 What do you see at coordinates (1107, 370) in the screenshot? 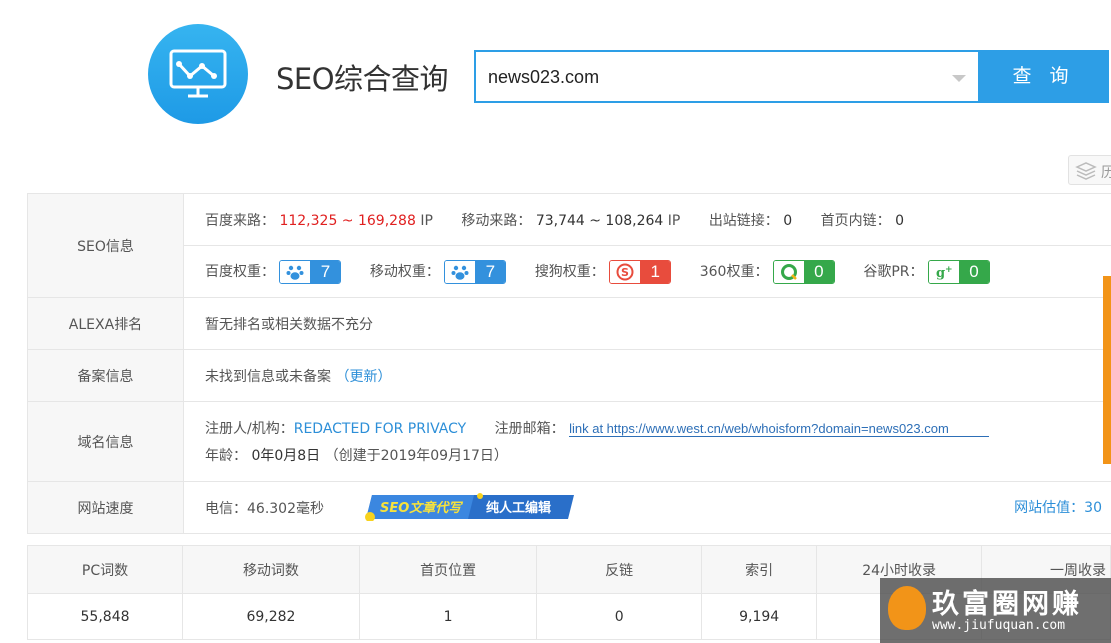
I see `side-float-tab` at bounding box center [1107, 370].